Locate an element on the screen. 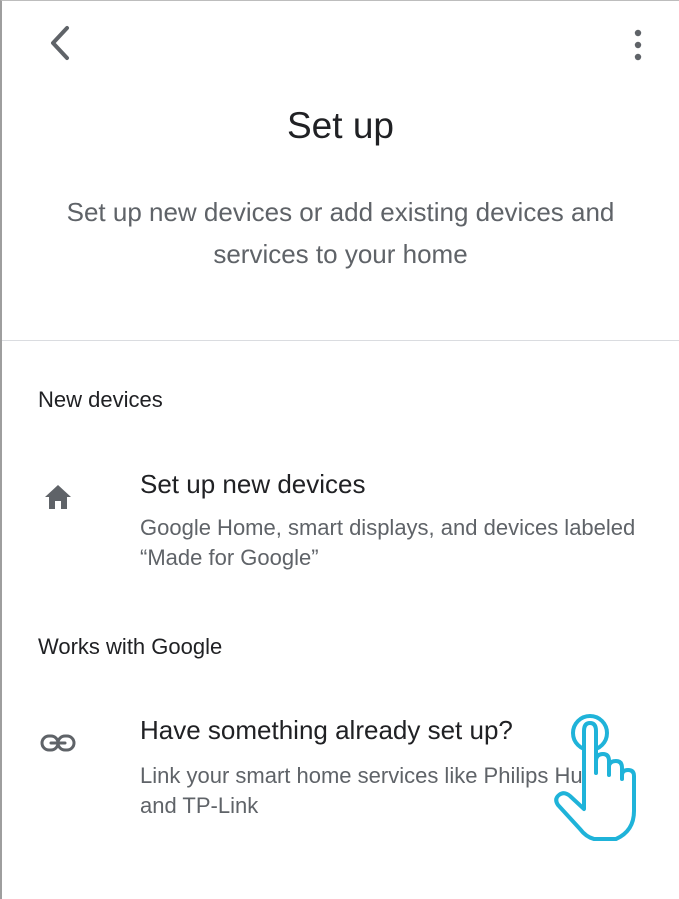  divider is located at coordinates (340, 340).